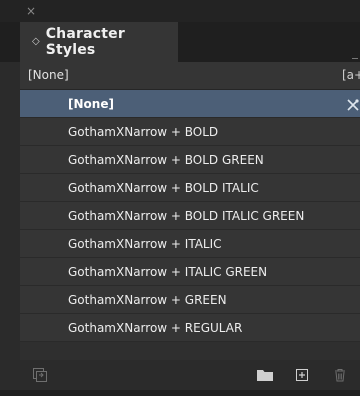  I want to click on style-row-label: GothamXNarrow + BOLD GREEN, so click(166, 160).